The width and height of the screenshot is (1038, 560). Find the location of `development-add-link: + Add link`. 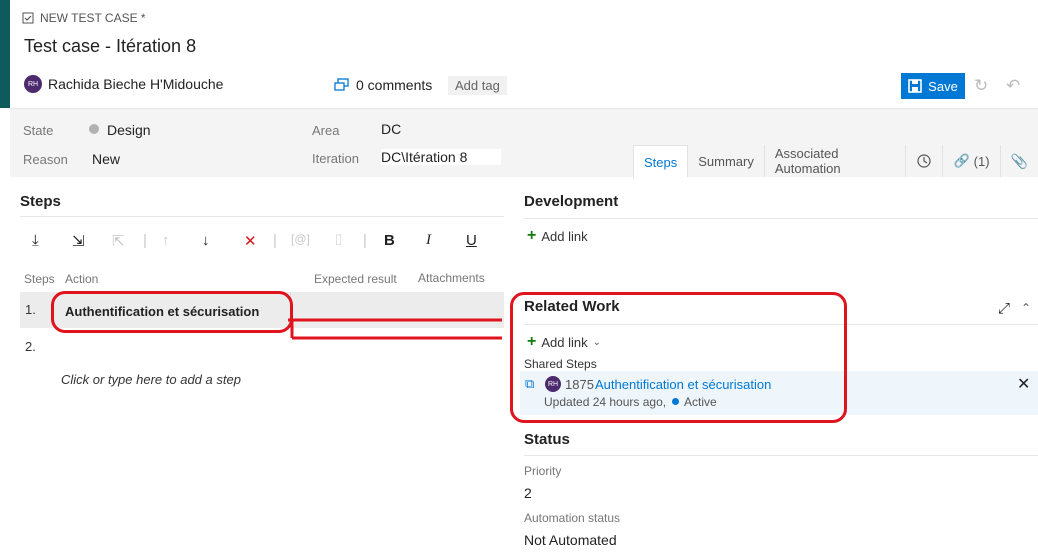

development-add-link: + Add link is located at coordinates (557, 236).